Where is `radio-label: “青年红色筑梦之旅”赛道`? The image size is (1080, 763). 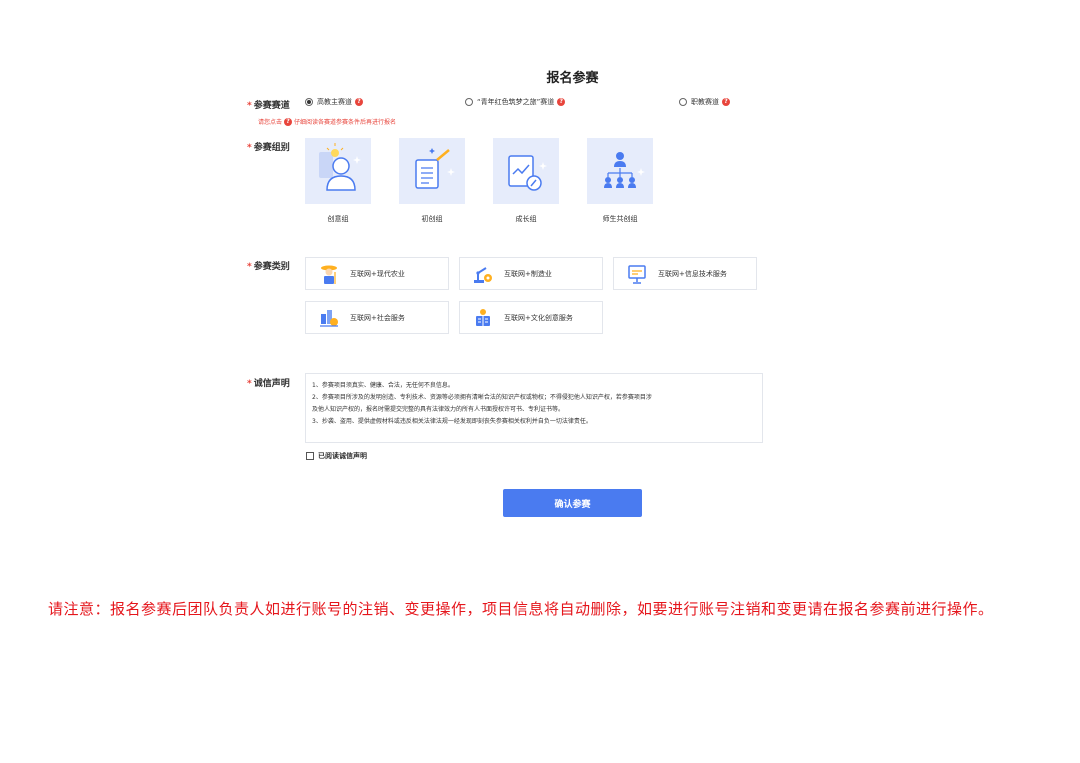 radio-label: “青年红色筑梦之旅”赛道 is located at coordinates (516, 102).